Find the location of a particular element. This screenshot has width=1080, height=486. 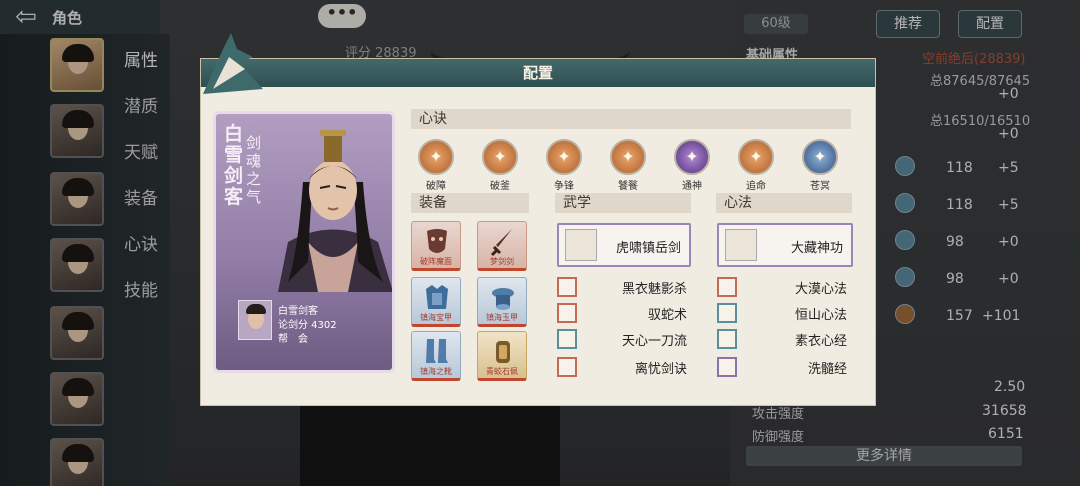

meditation-icon is located at coordinates (741, 245).